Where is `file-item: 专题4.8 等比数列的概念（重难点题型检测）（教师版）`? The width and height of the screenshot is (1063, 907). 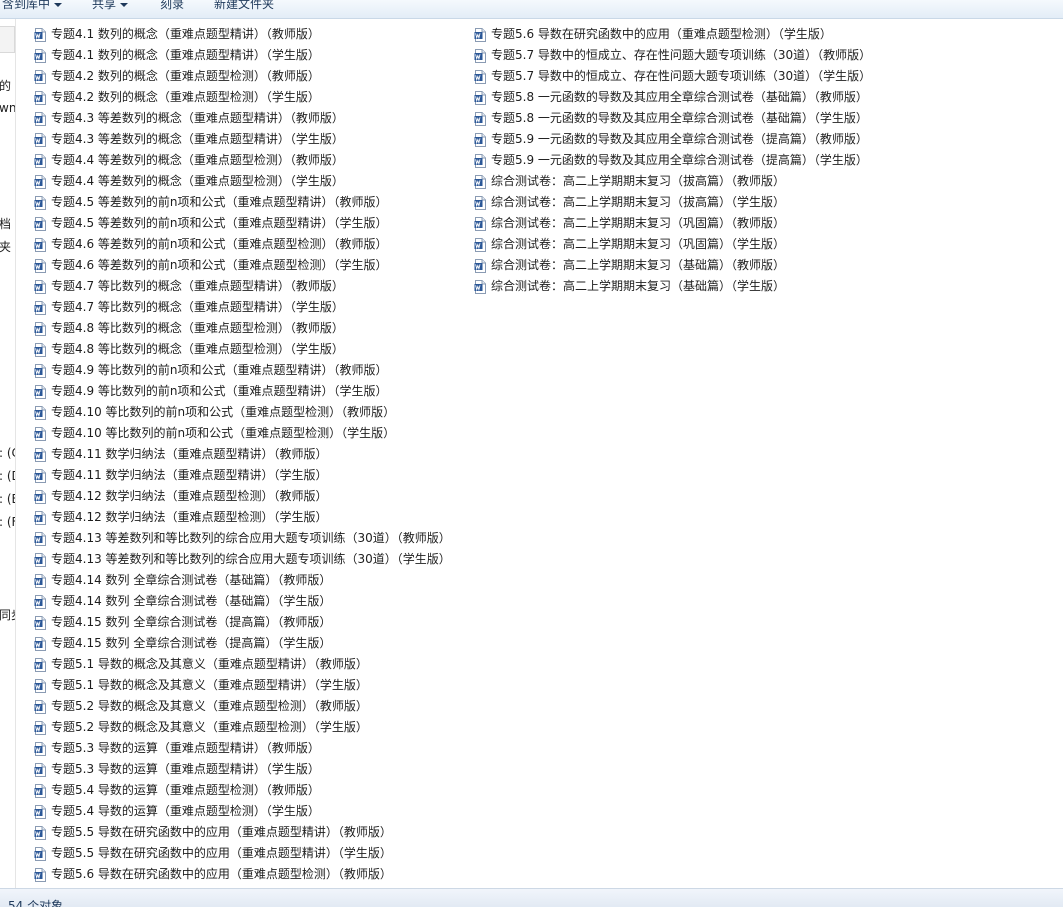
file-item: 专题4.8 等比数列的概念（重难点题型检测）（教师版） is located at coordinates (242, 328).